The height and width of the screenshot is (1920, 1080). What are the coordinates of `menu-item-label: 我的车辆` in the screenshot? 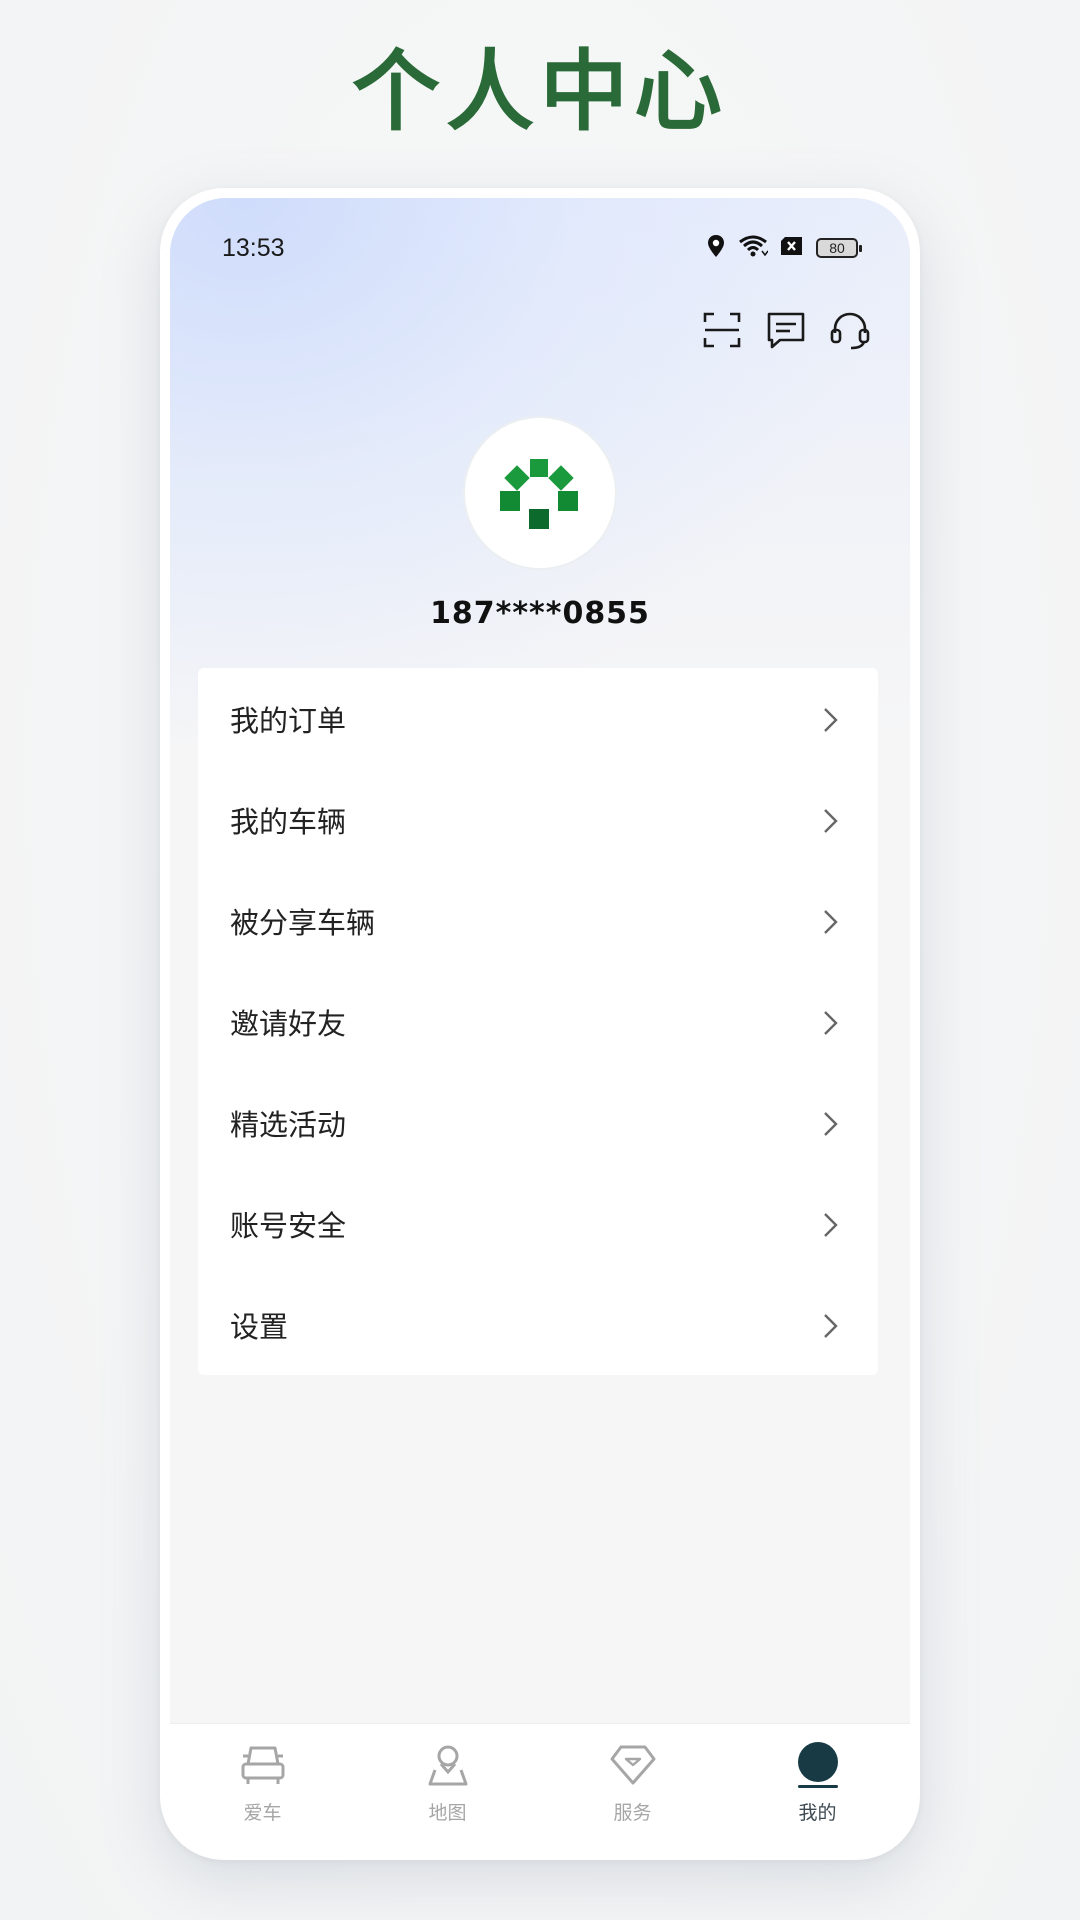 It's located at (288, 821).